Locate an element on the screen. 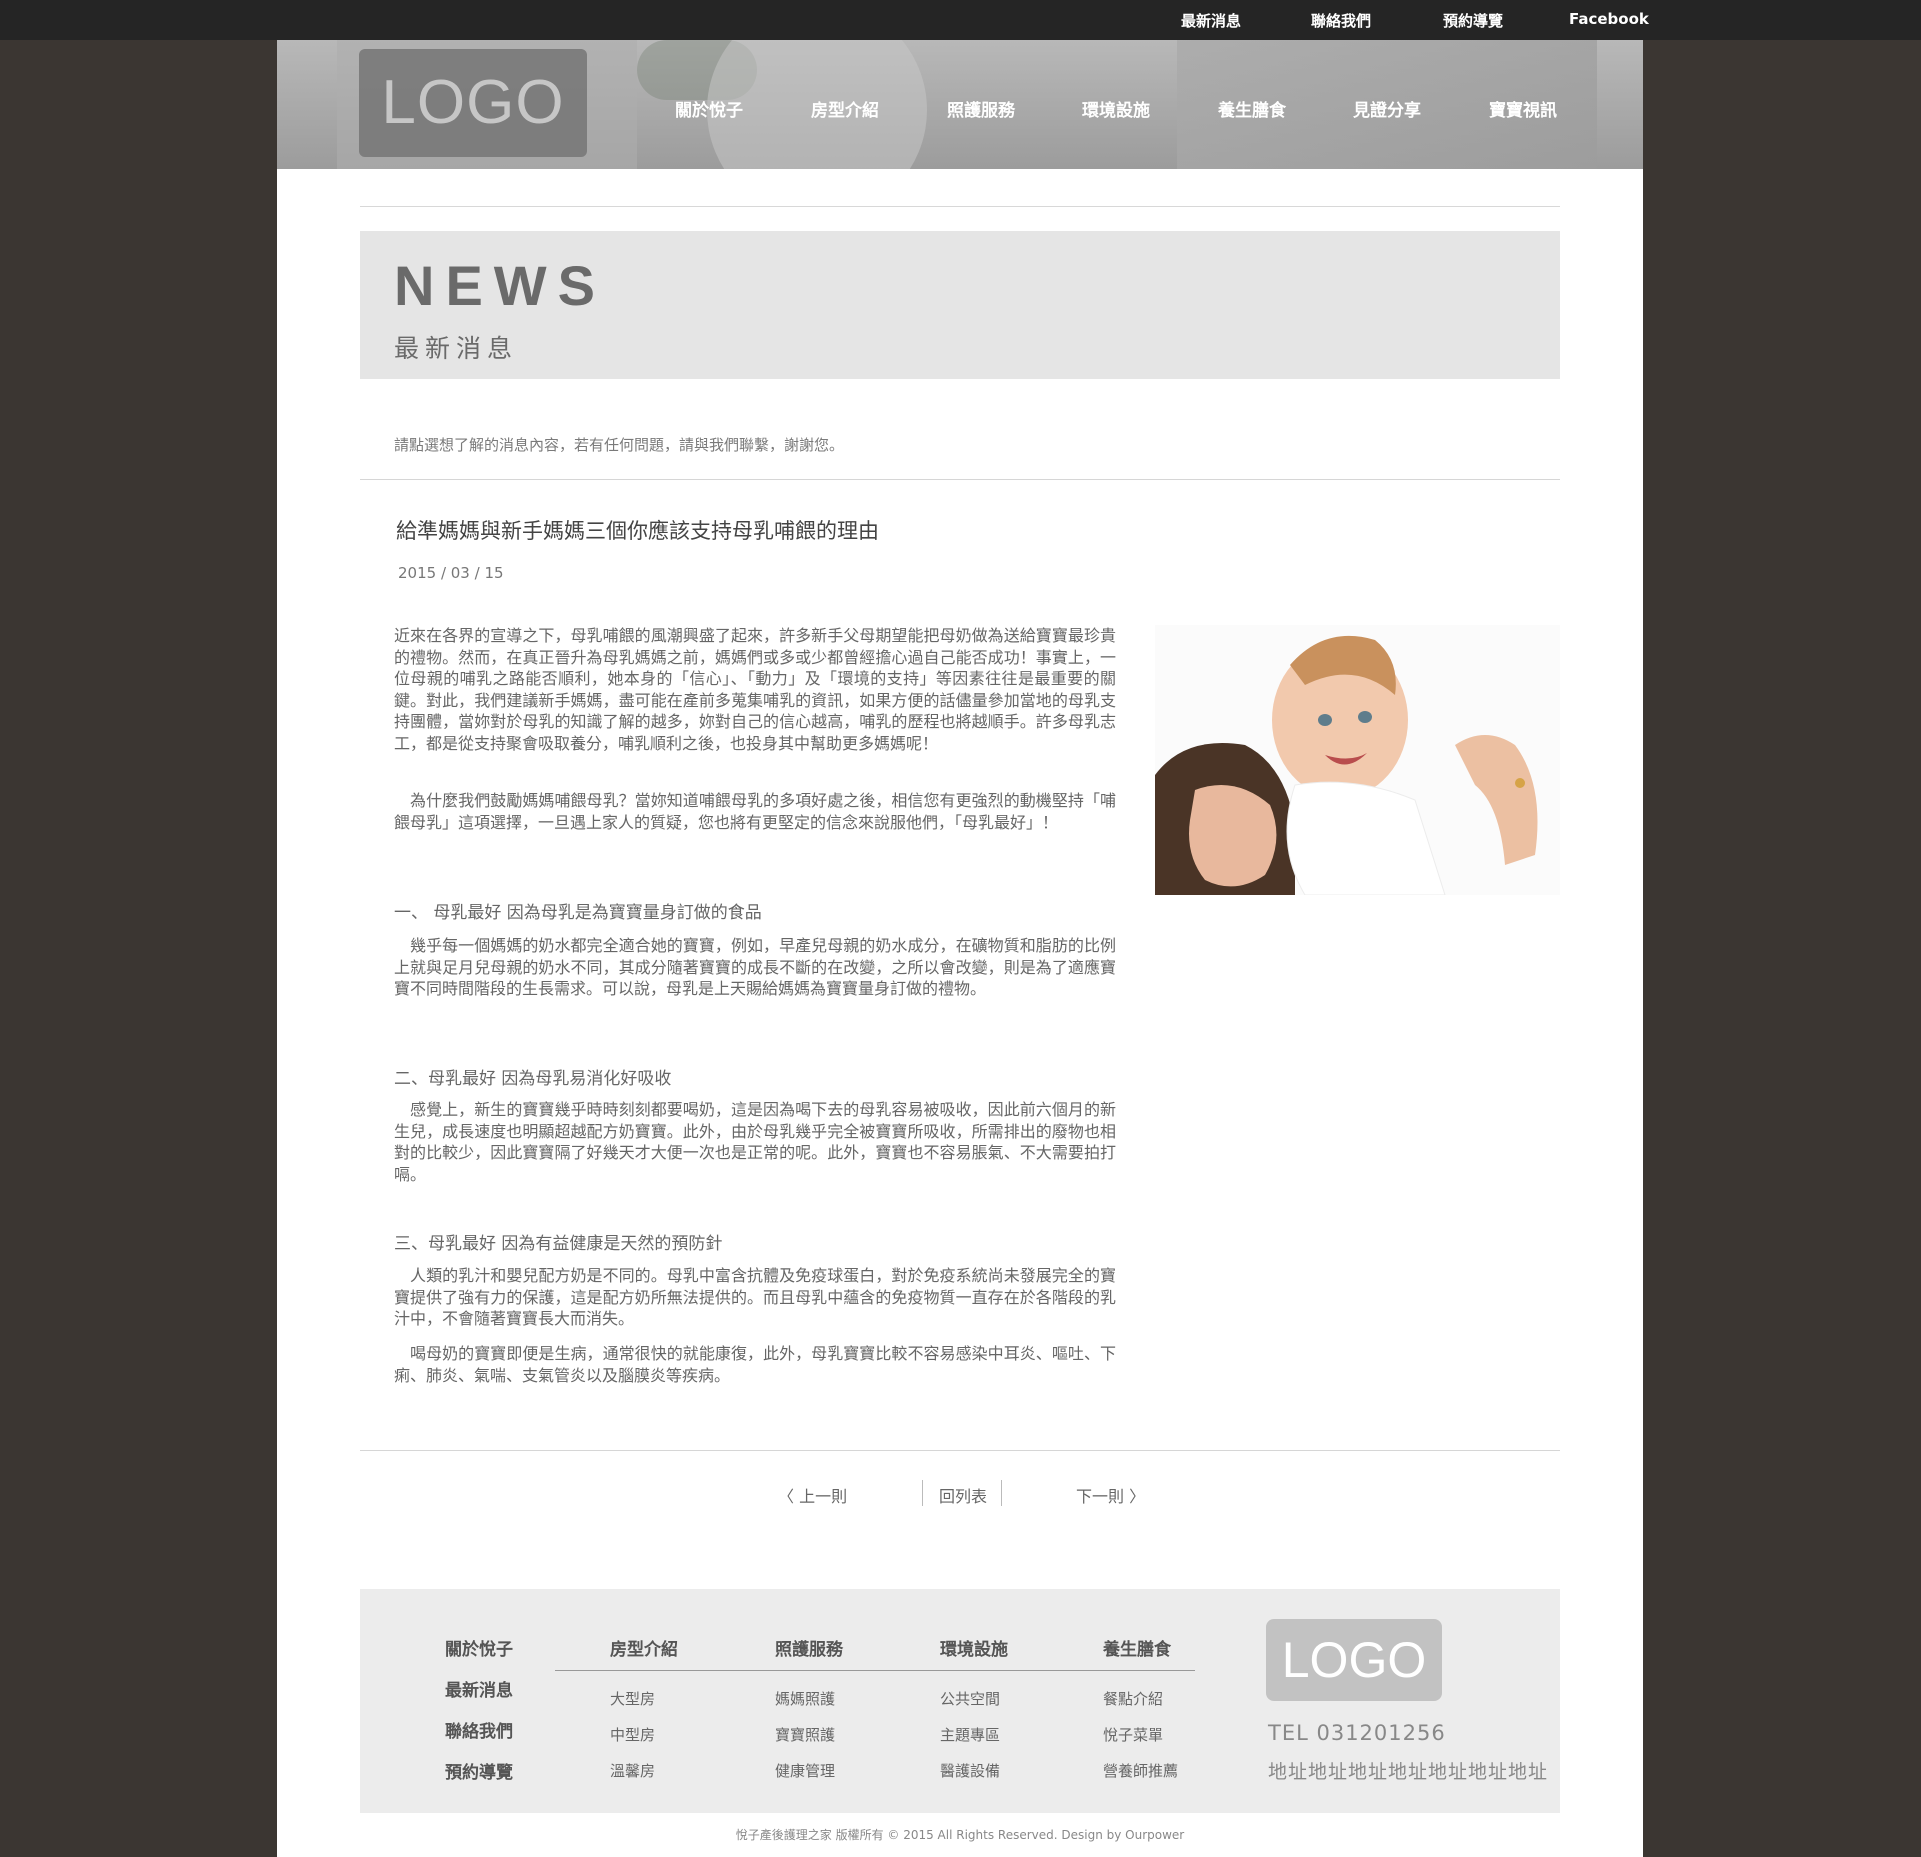 This screenshot has height=1857, width=1921. footer-logo: LOGO is located at coordinates (1354, 1660).